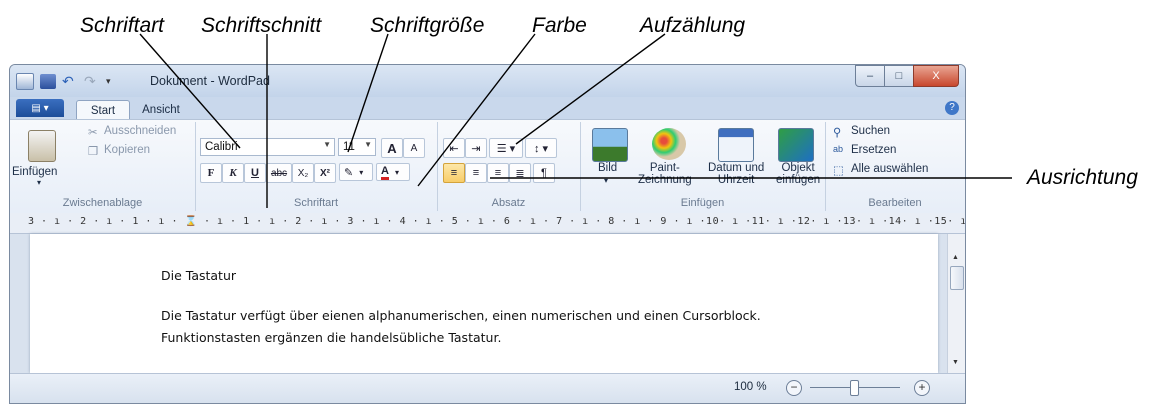 Image resolution: width=1171 pixels, height=404 pixels. Describe the element at coordinates (476, 110) in the screenshot. I see `leader-color` at that location.